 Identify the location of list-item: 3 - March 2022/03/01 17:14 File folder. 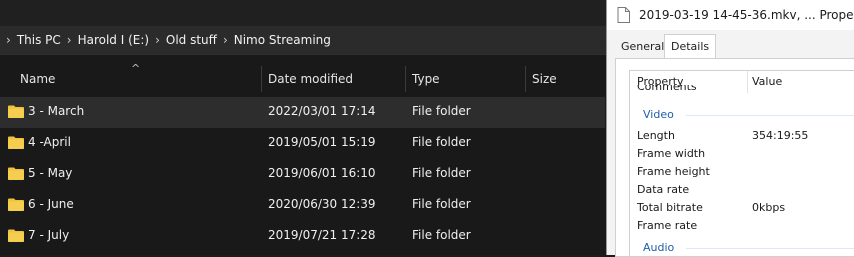
(302, 112).